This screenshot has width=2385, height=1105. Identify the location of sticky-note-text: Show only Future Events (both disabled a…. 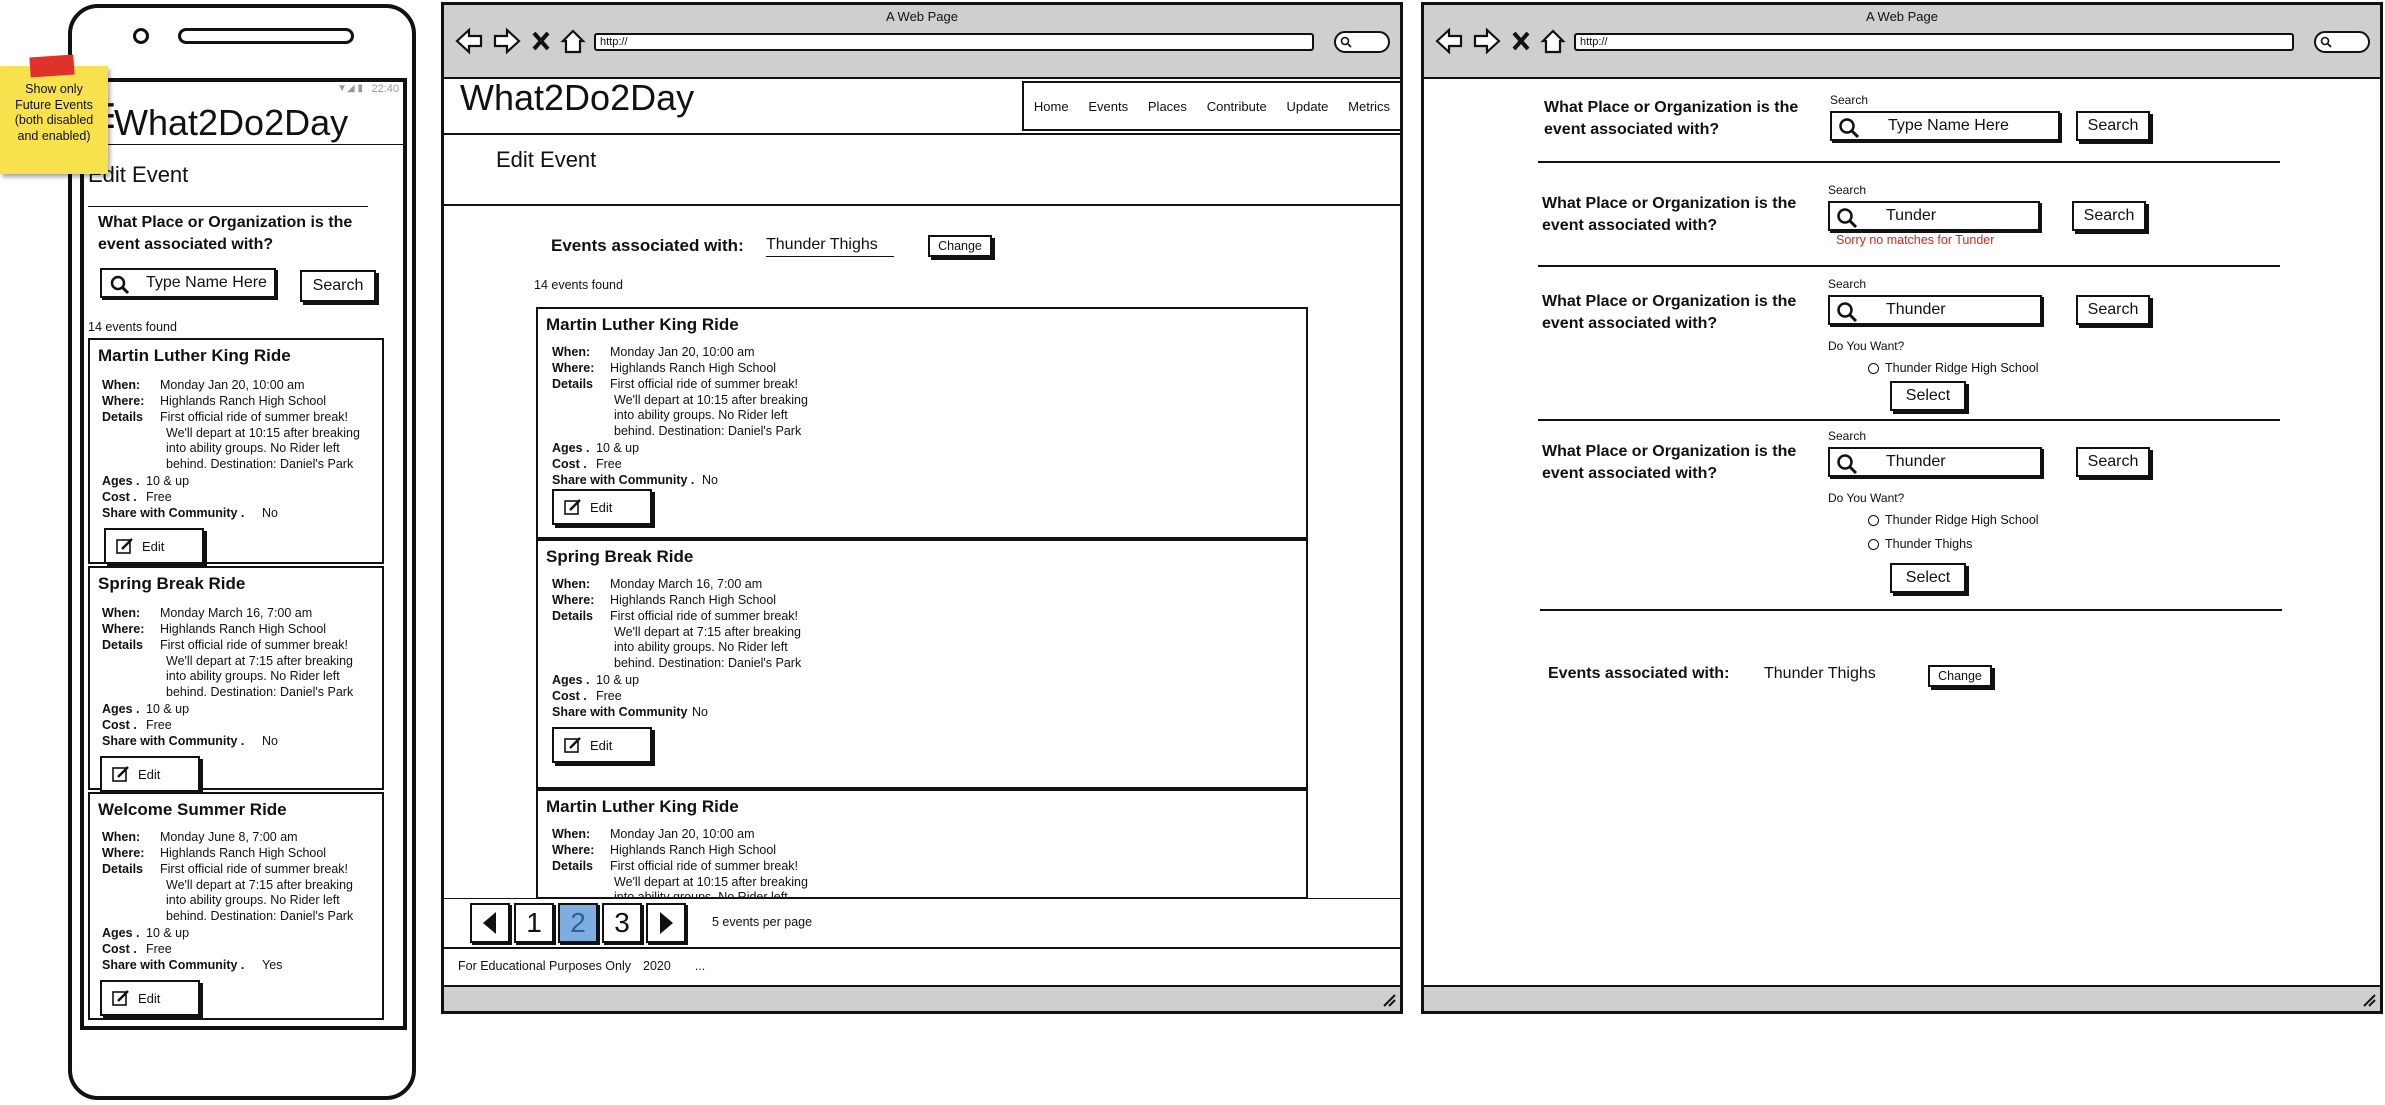
(54, 112).